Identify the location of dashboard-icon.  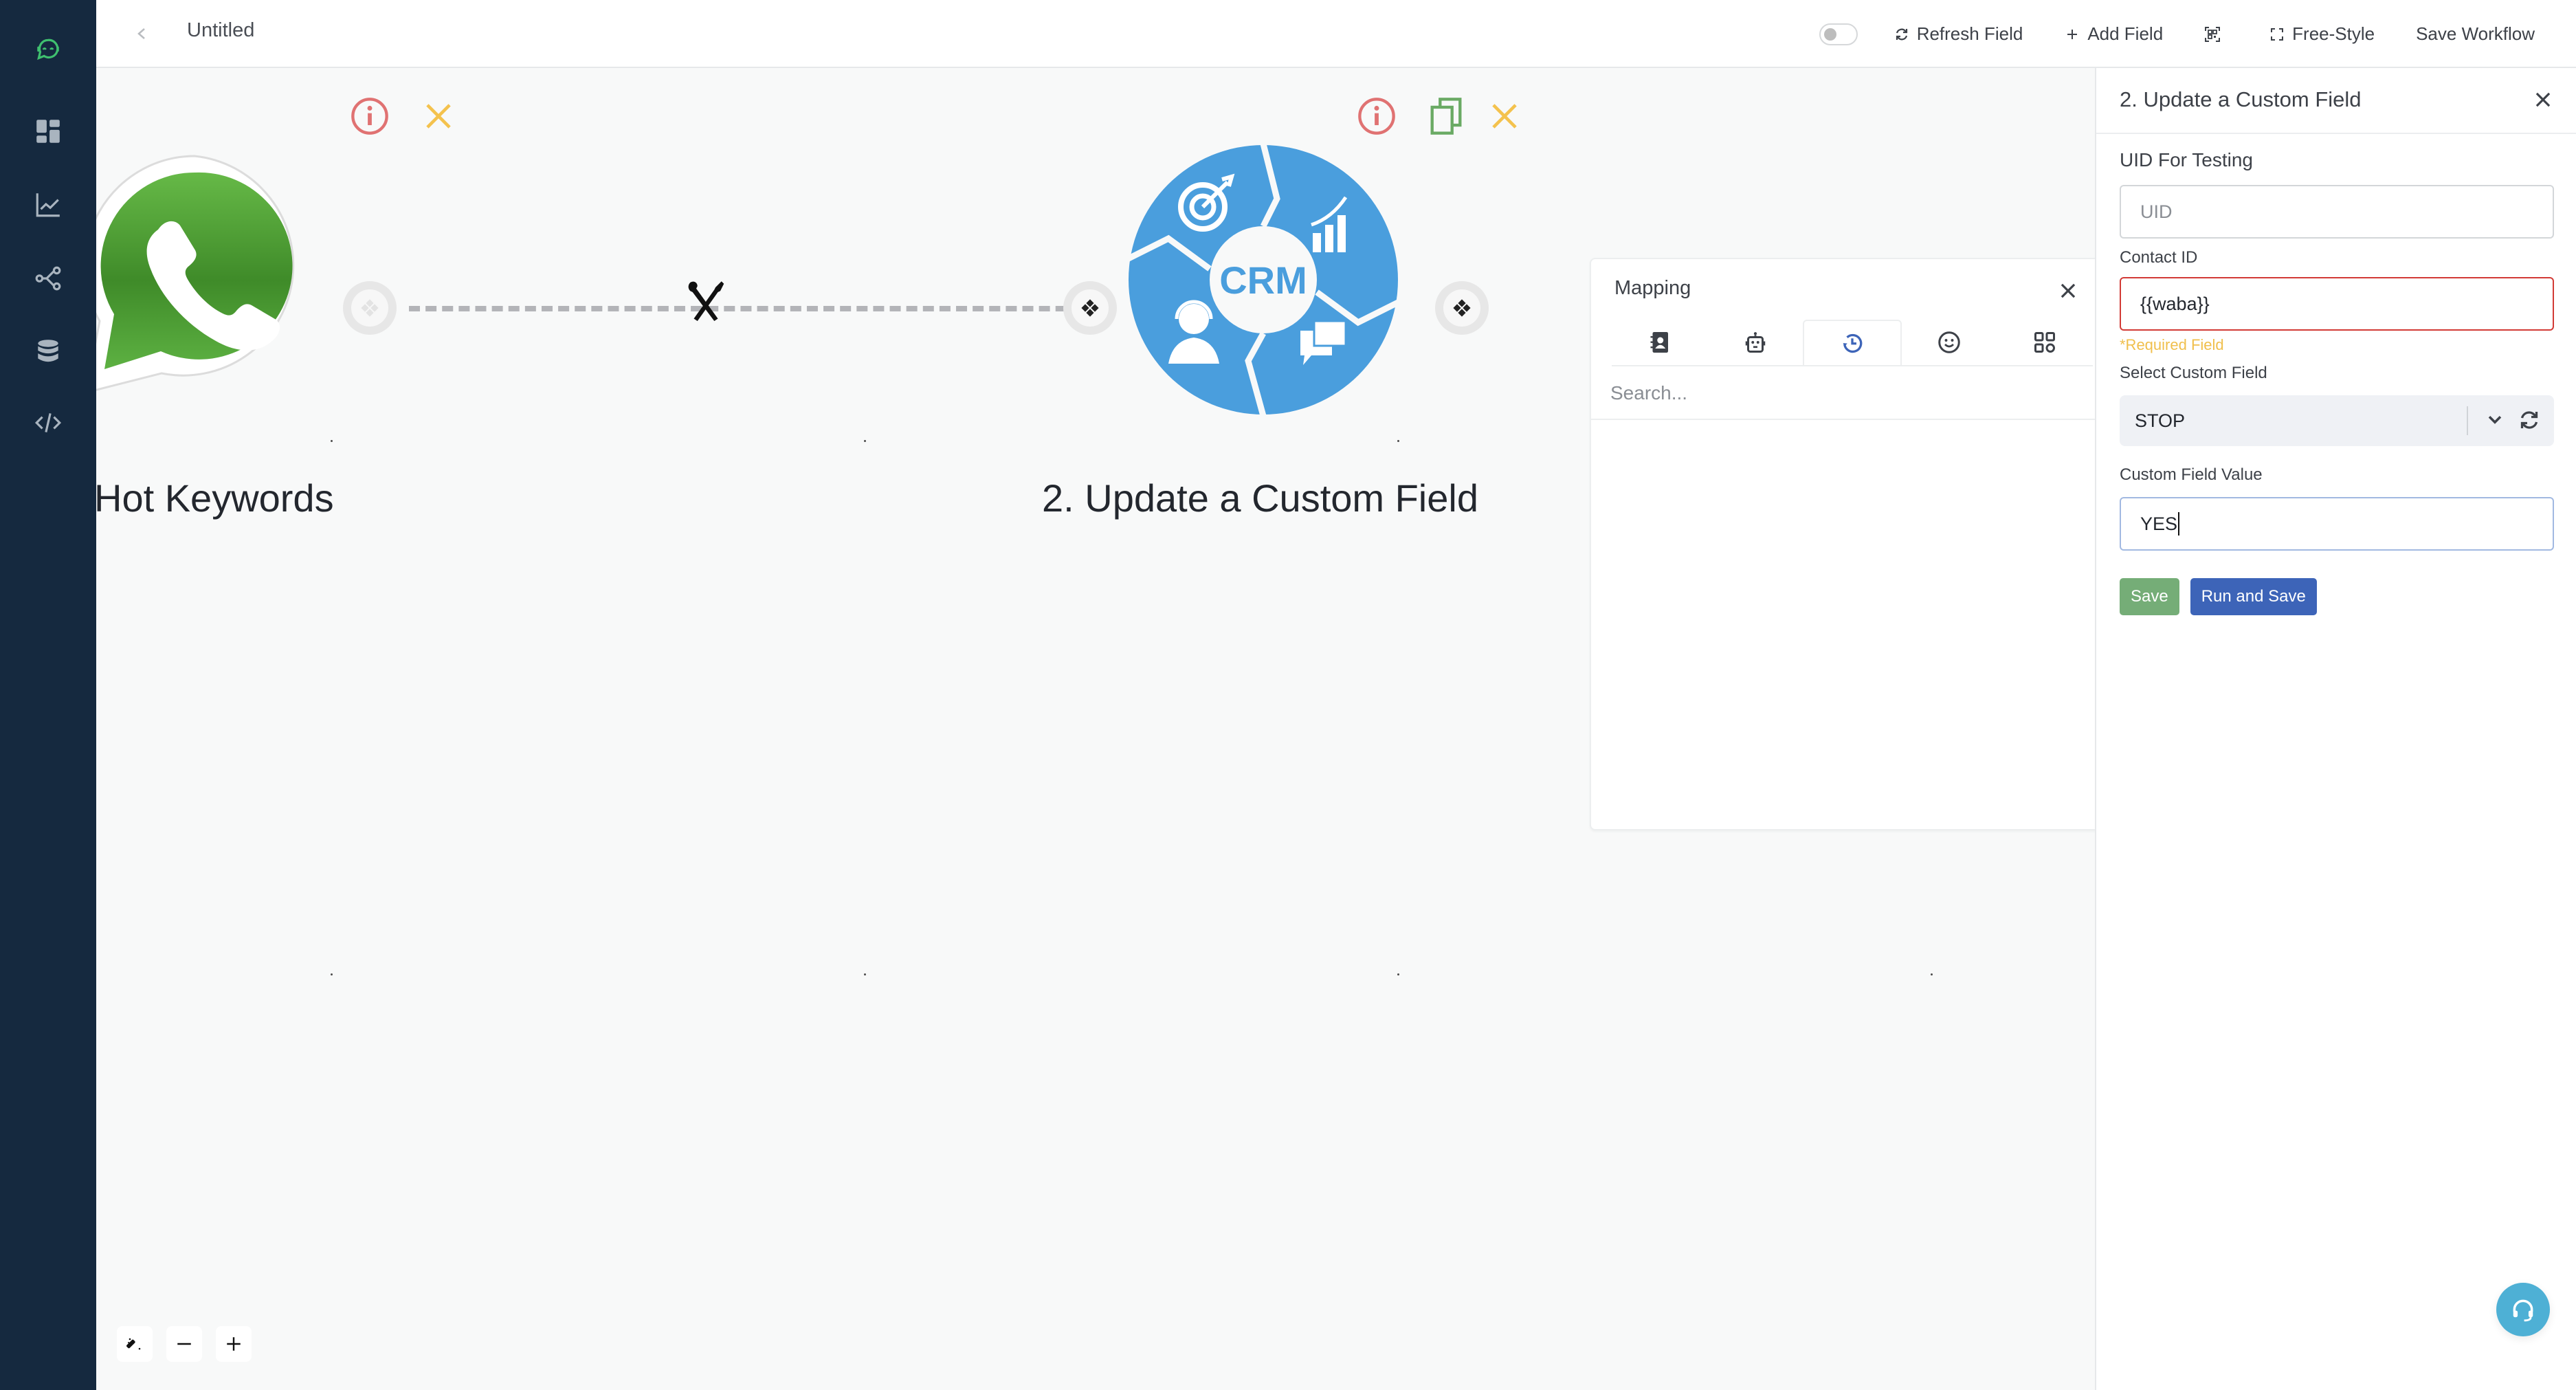
(48, 131).